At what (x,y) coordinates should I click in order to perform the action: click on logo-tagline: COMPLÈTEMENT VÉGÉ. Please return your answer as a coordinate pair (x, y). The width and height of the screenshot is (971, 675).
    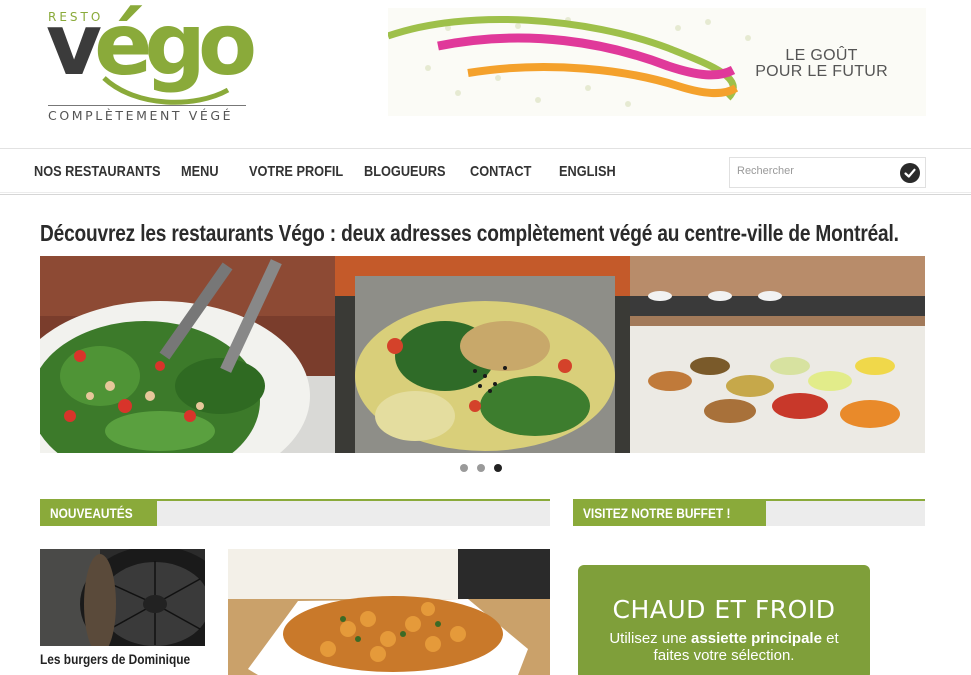
    Looking at the image, I should click on (147, 114).